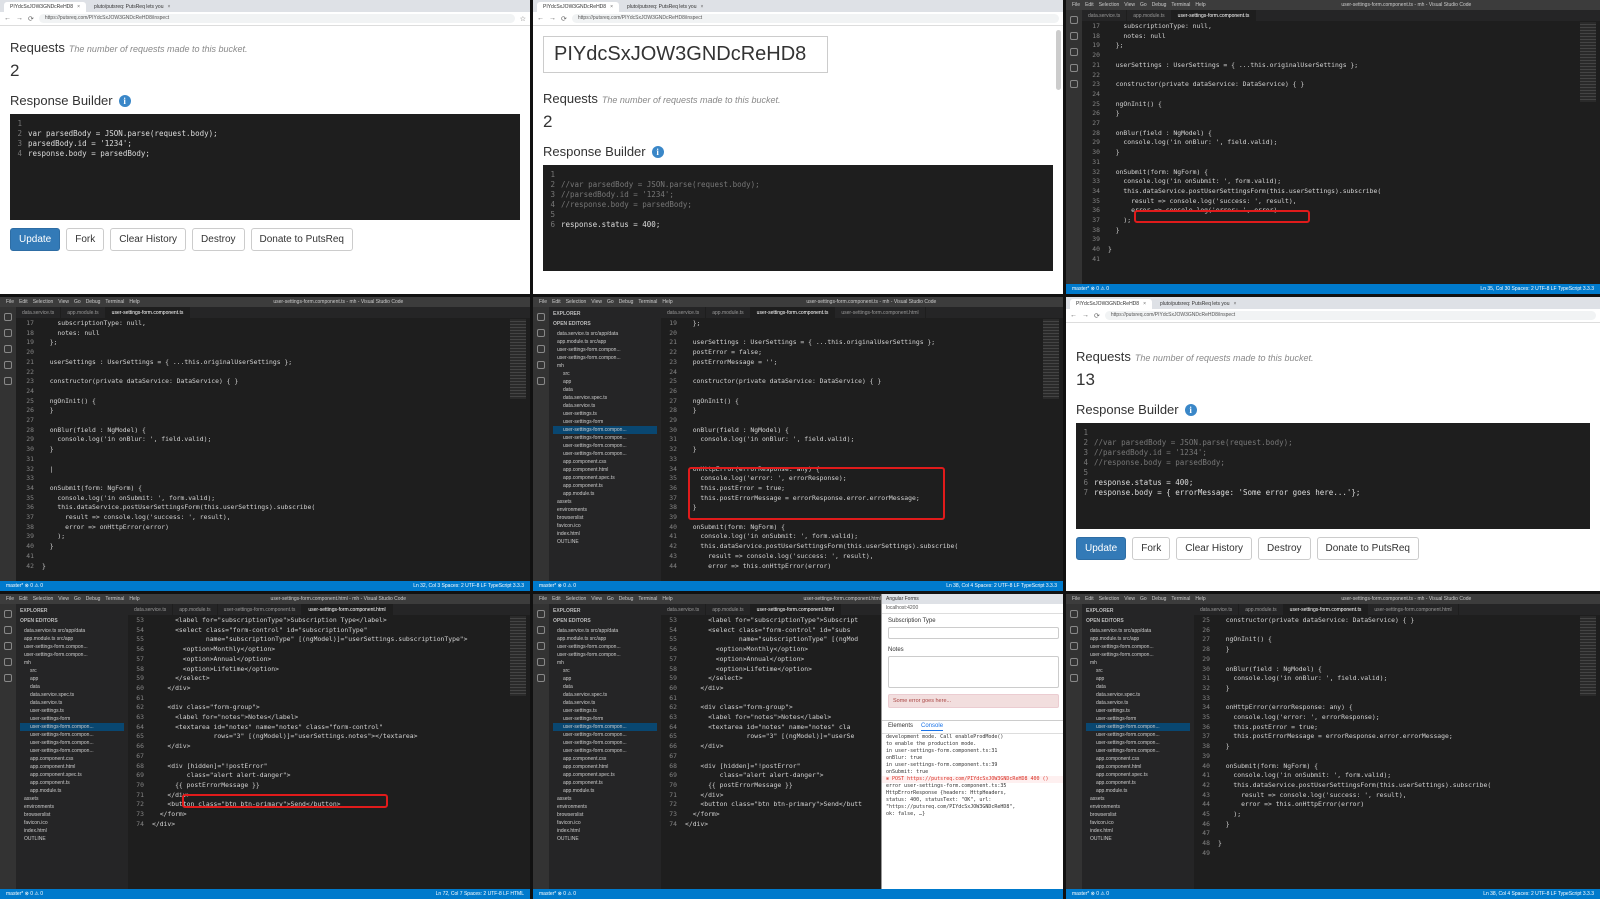  Describe the element at coordinates (134, 302) in the screenshot. I see `menu-item: Help` at that location.